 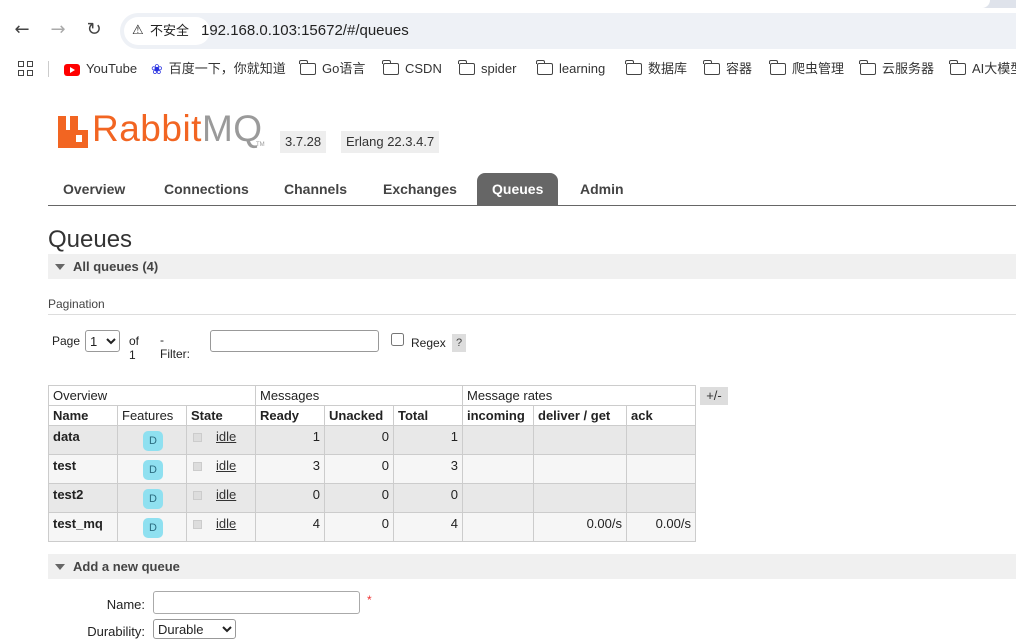 I want to click on tab-connections: Connections, so click(x=206, y=189).